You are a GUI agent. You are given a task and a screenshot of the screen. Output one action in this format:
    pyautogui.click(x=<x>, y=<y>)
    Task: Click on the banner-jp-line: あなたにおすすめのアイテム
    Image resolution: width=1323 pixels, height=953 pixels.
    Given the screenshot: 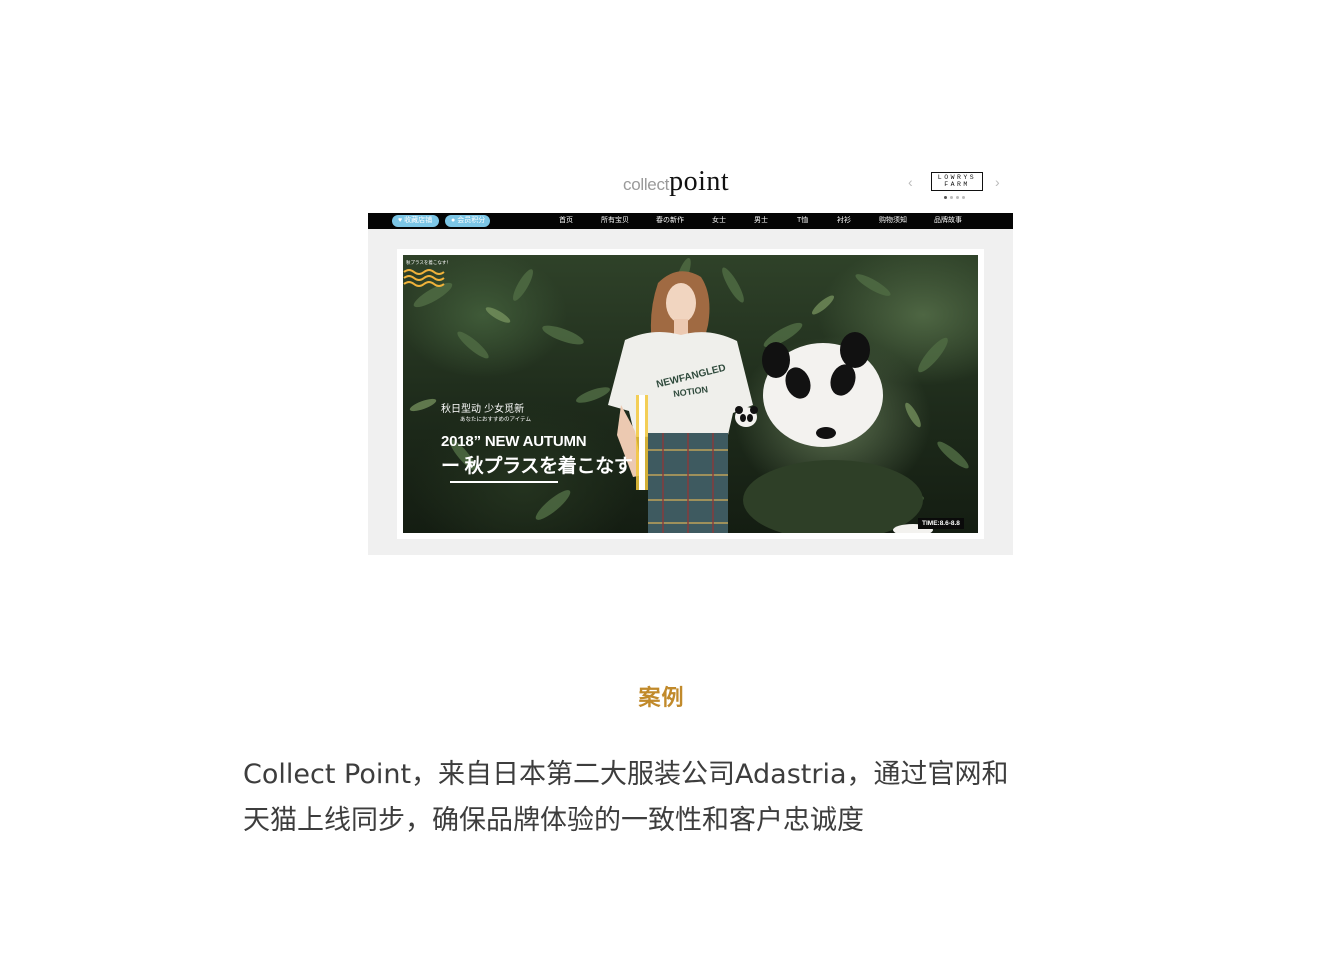 What is the action you would take?
    pyautogui.click(x=495, y=420)
    